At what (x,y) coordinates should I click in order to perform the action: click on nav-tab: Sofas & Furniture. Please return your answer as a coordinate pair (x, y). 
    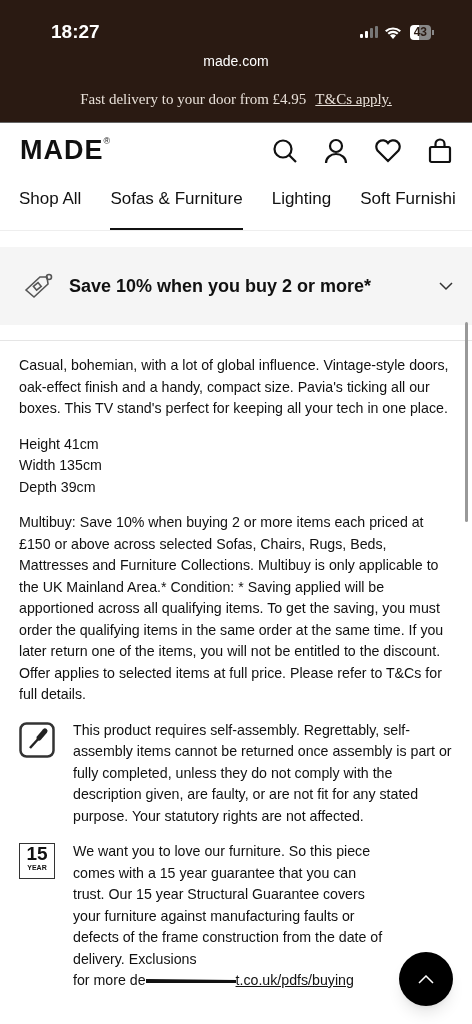
    Looking at the image, I should click on (176, 208).